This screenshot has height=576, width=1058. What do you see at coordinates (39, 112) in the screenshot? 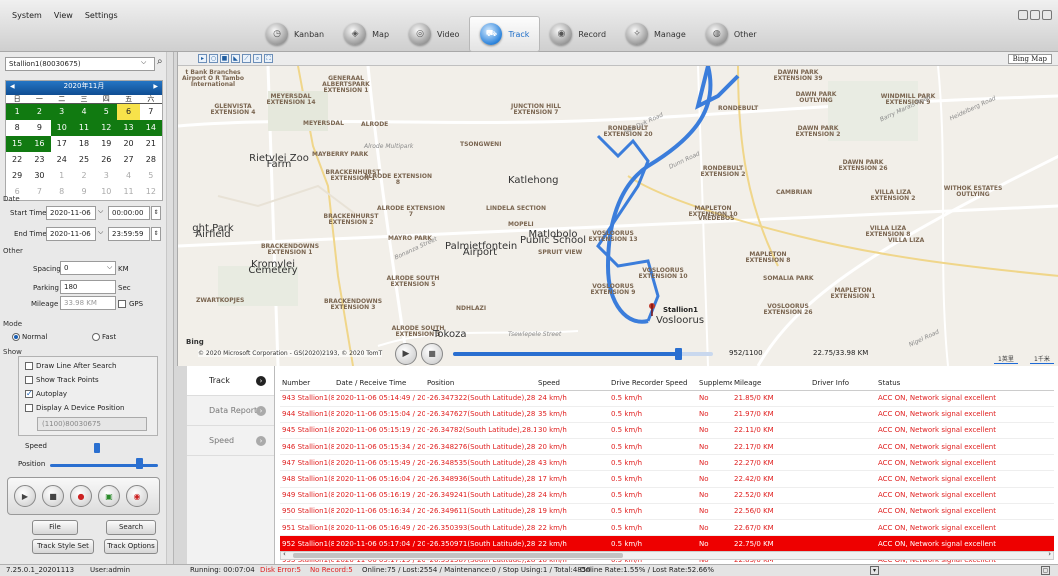
I see `calendar-day: 2` at bounding box center [39, 112].